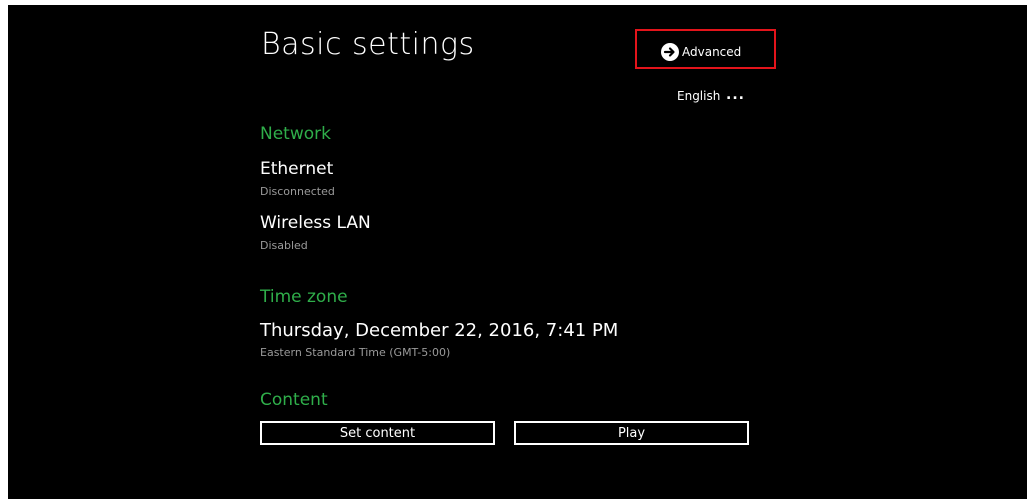  Describe the element at coordinates (355, 352) in the screenshot. I see `timezone-label: Eastern Standard Time (GMT-5:00)` at that location.